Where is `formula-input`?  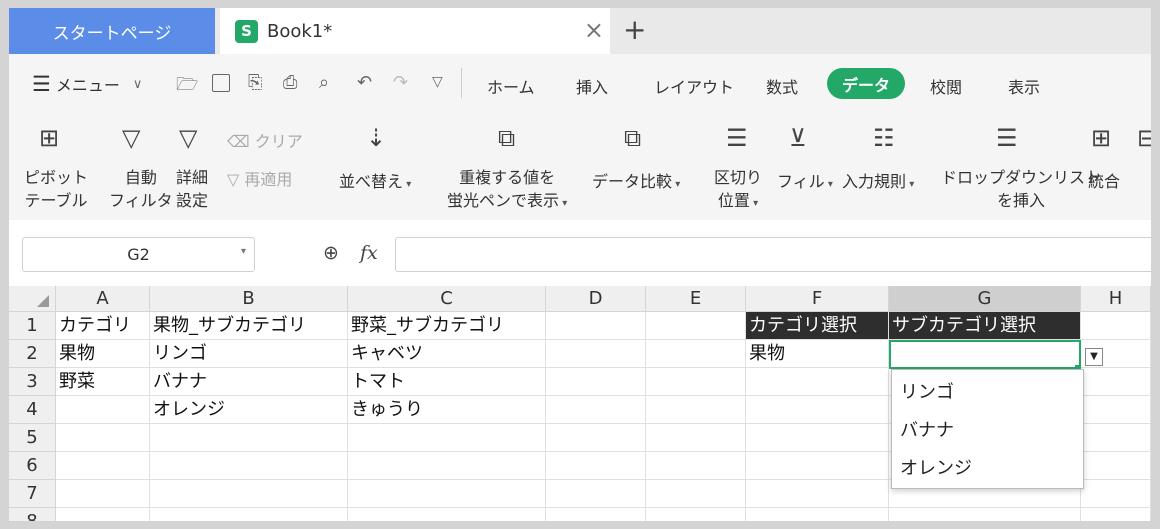 formula-input is located at coordinates (773, 254).